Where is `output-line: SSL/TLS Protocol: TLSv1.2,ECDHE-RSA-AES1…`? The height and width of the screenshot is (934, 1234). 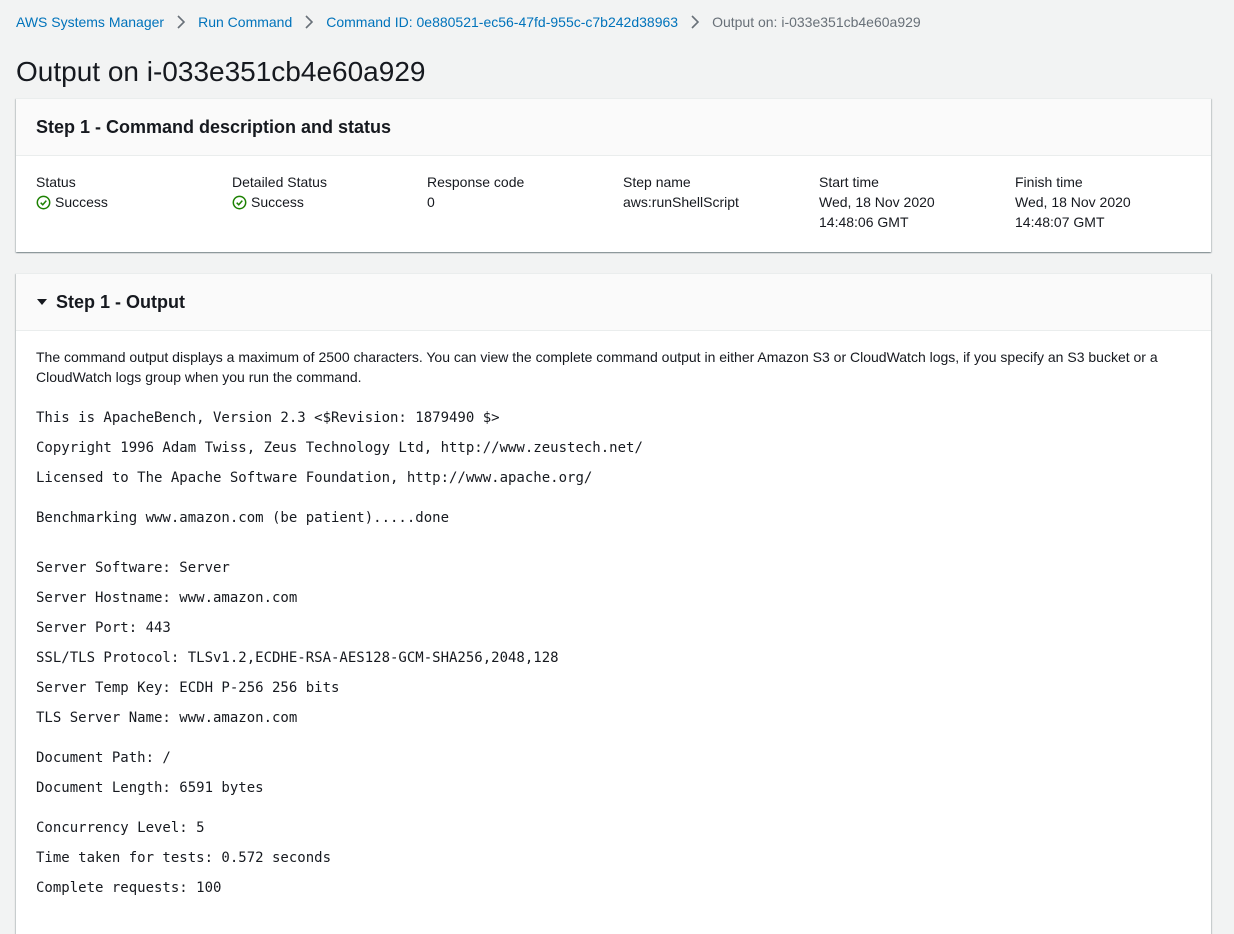 output-line: SSL/TLS Protocol: TLSv1.2,ECDHE-RSA-AES1… is located at coordinates (297, 658).